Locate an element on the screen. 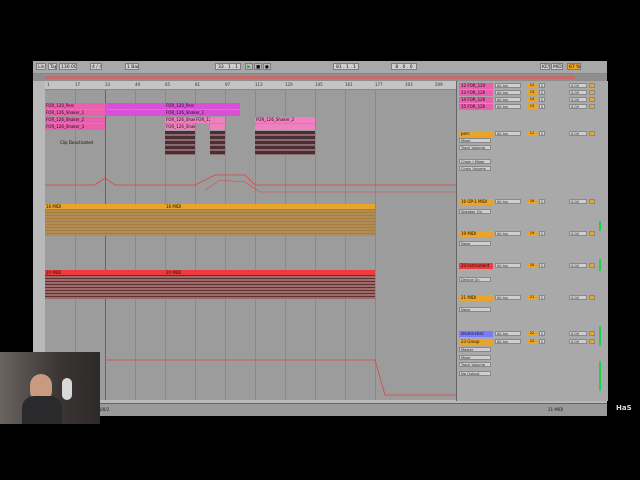 The width and height of the screenshot is (640, 480). routing-select: Chain | Mixer is located at coordinates (475, 161).